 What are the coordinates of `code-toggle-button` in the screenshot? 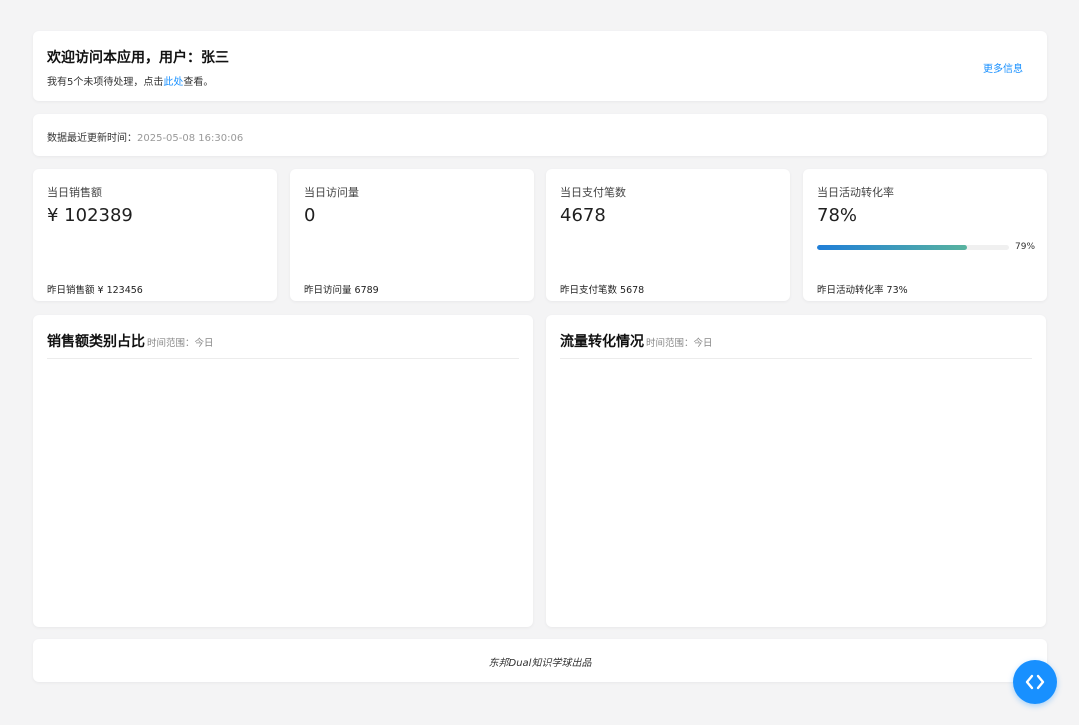 It's located at (1035, 682).